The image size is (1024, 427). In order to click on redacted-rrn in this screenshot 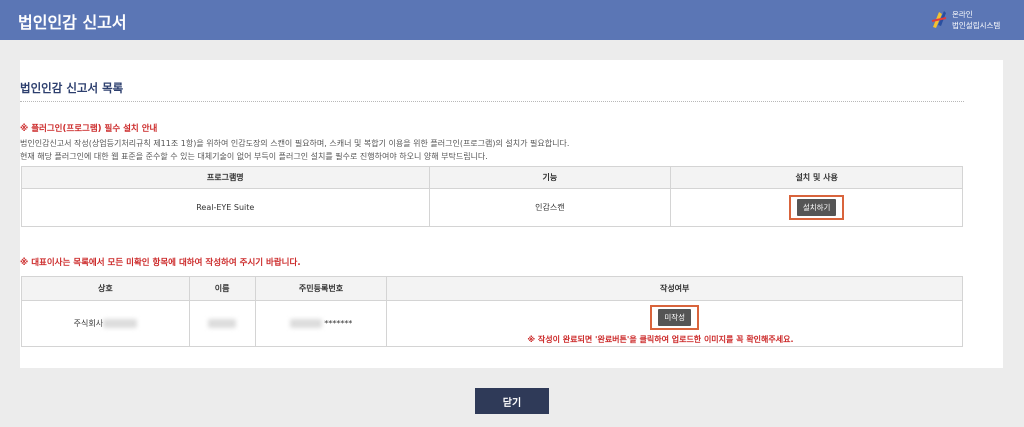, I will do `click(305, 323)`.